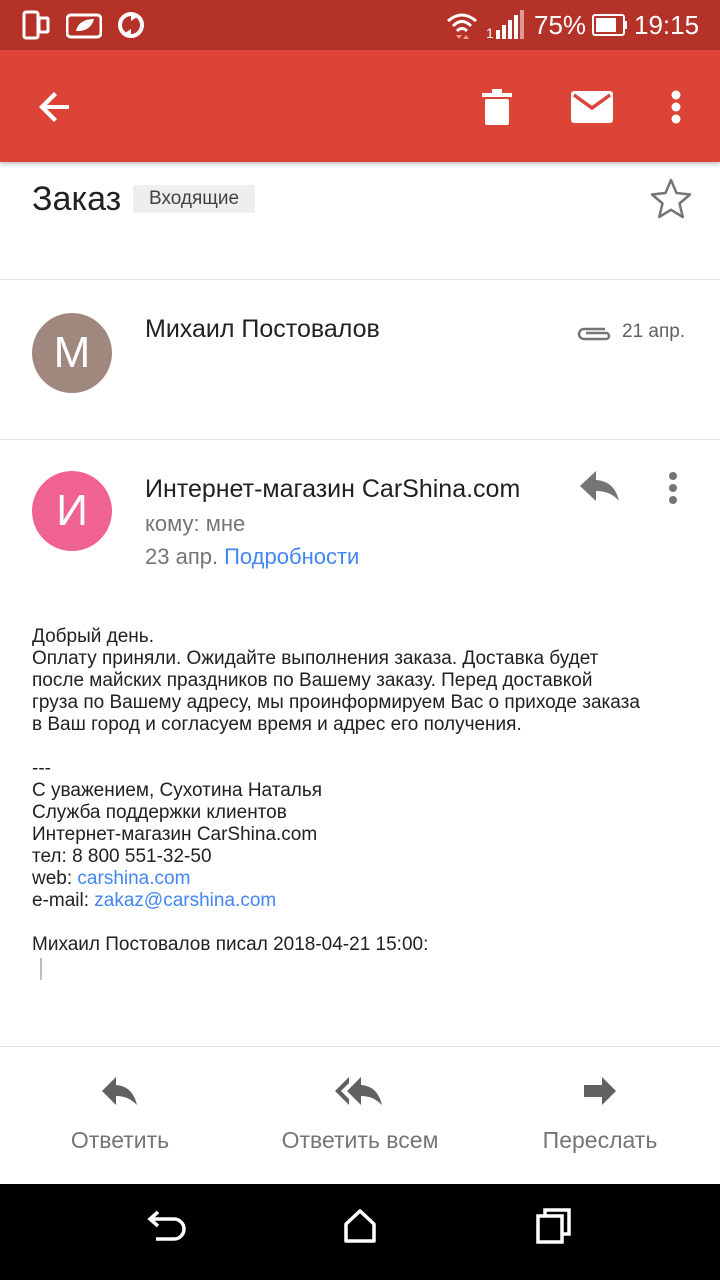 Image resolution: width=720 pixels, height=1280 pixels. I want to click on forward-icon, so click(600, 1095).